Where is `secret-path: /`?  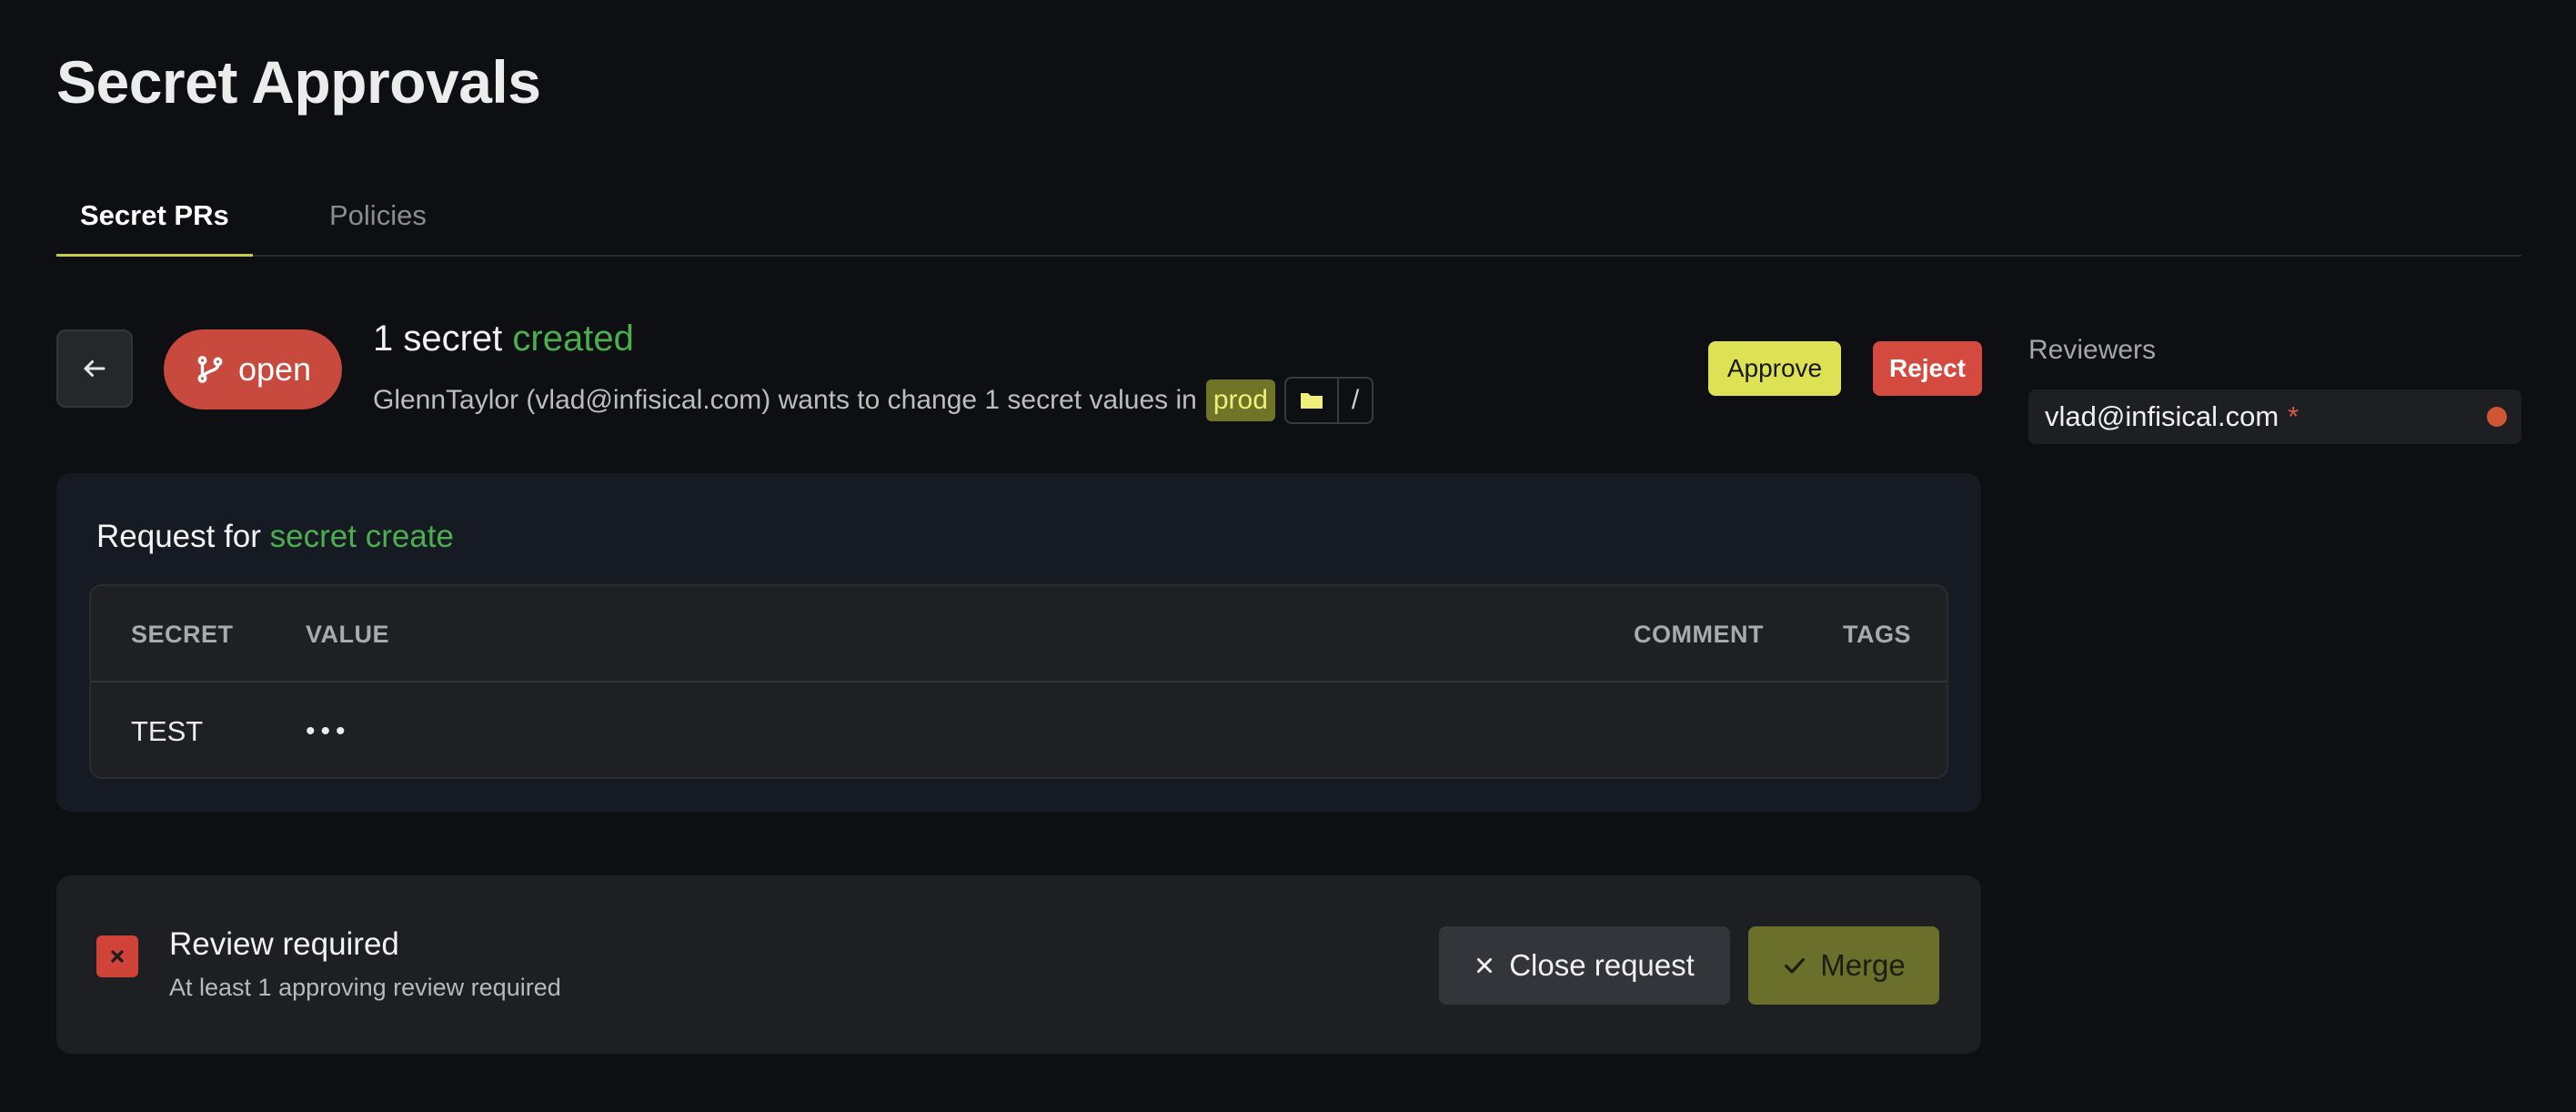 secret-path: / is located at coordinates (1328, 400).